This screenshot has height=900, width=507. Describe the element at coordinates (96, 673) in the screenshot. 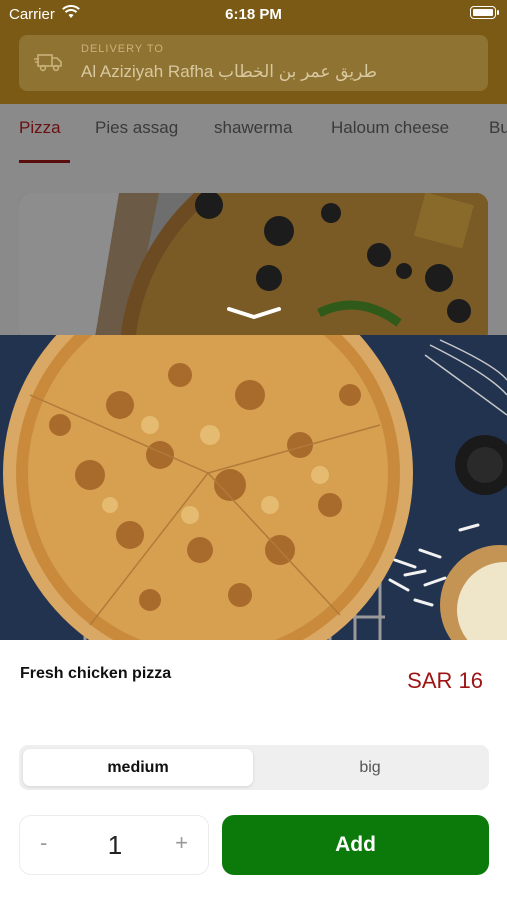

I see `product-name: Fresh chicken pizza` at that location.